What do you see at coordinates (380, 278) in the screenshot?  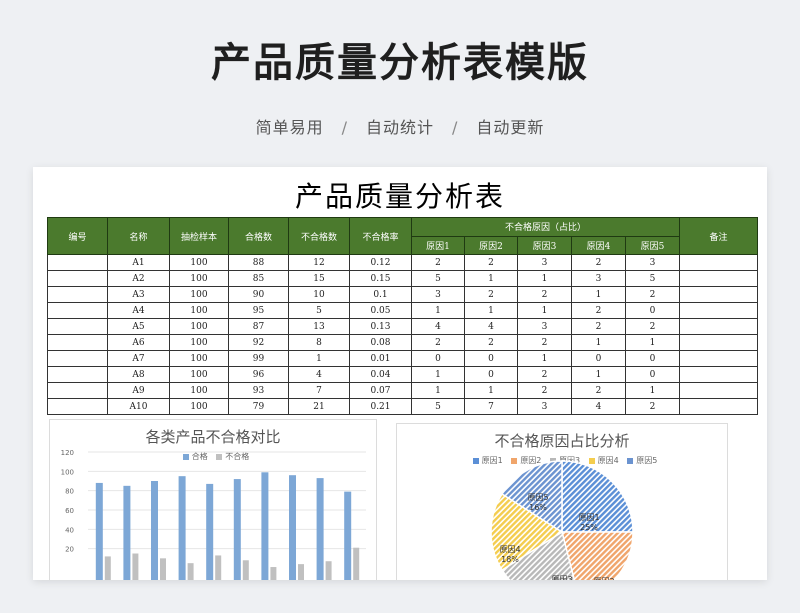 I see `cell-rate: 0.15` at bounding box center [380, 278].